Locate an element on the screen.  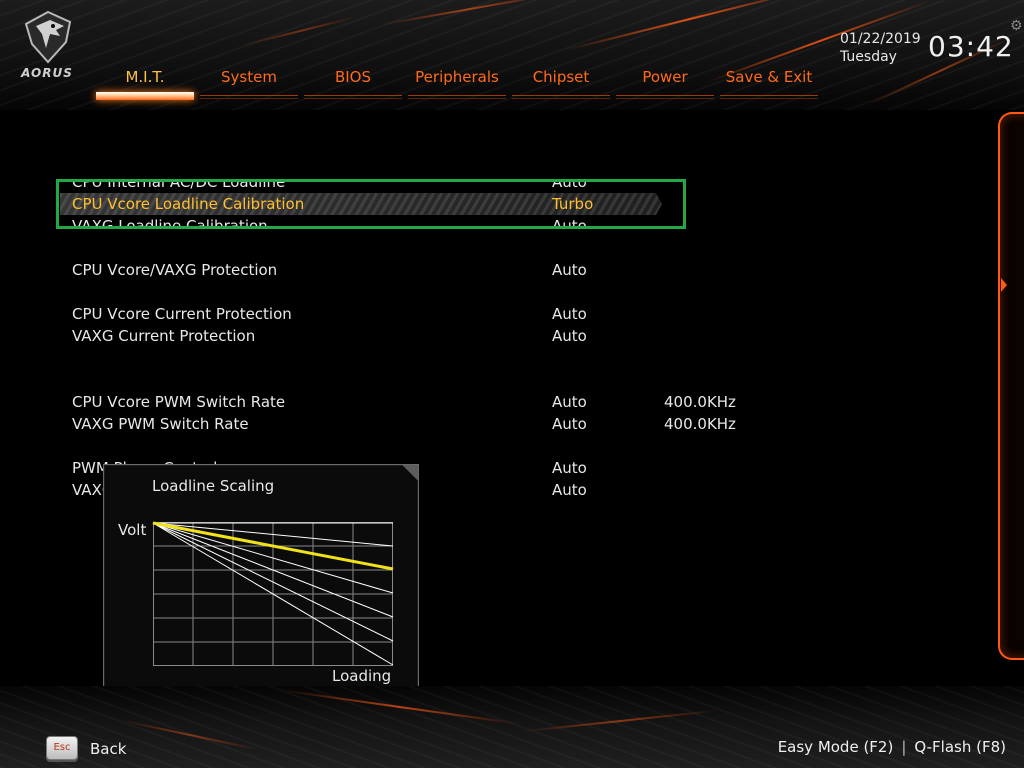
setting-name: CPU Vcore Current Protection is located at coordinates (182, 314).